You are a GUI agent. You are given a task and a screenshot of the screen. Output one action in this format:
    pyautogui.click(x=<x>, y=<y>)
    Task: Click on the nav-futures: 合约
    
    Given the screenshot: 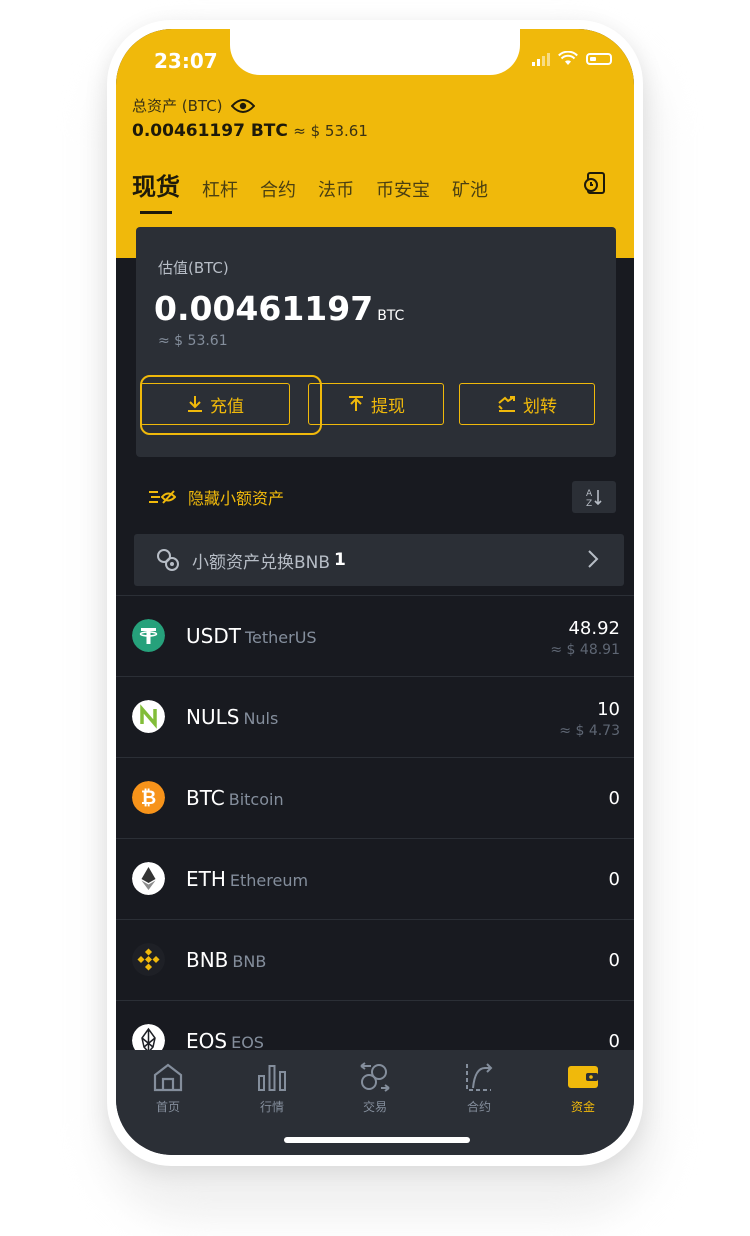 What is the action you would take?
    pyautogui.click(x=479, y=1088)
    